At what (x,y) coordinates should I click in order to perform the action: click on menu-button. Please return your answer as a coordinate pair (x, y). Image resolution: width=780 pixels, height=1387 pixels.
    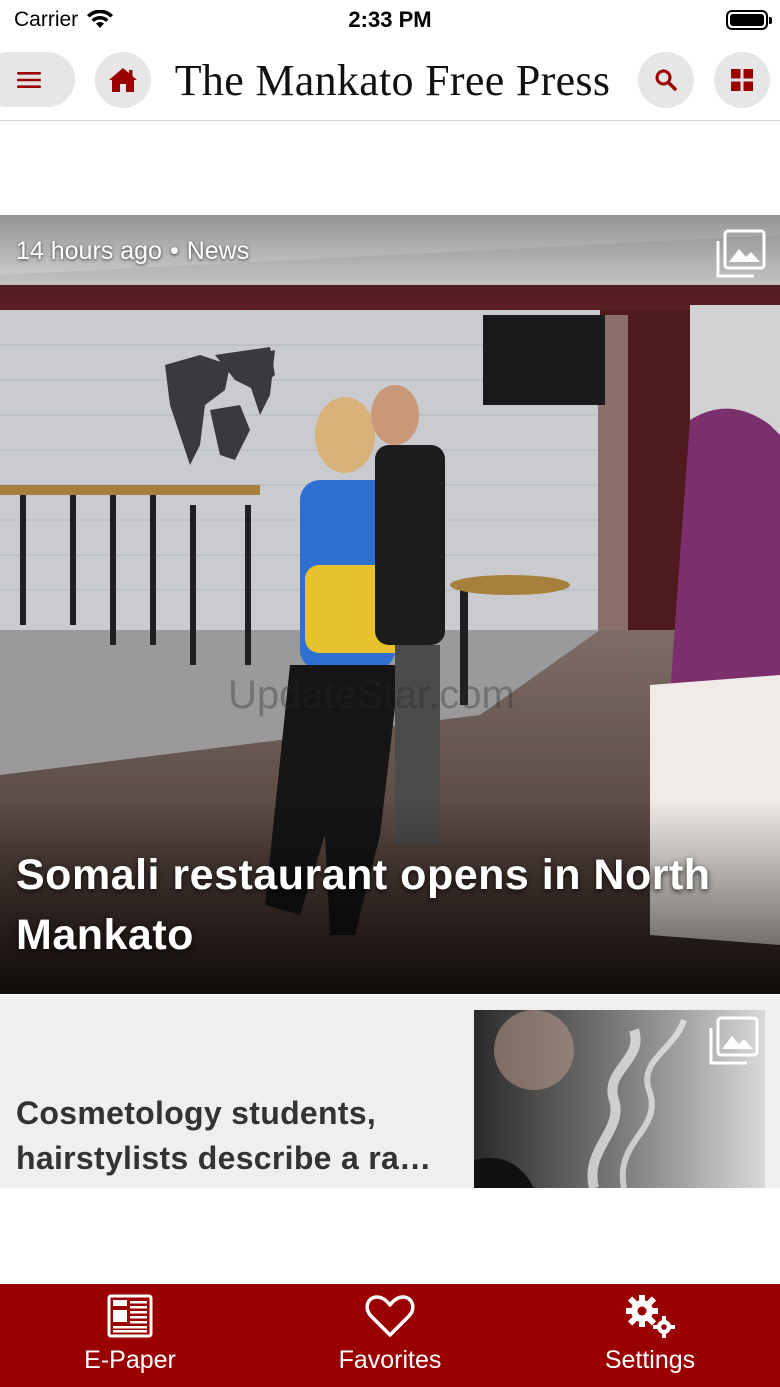
    Looking at the image, I should click on (37, 79).